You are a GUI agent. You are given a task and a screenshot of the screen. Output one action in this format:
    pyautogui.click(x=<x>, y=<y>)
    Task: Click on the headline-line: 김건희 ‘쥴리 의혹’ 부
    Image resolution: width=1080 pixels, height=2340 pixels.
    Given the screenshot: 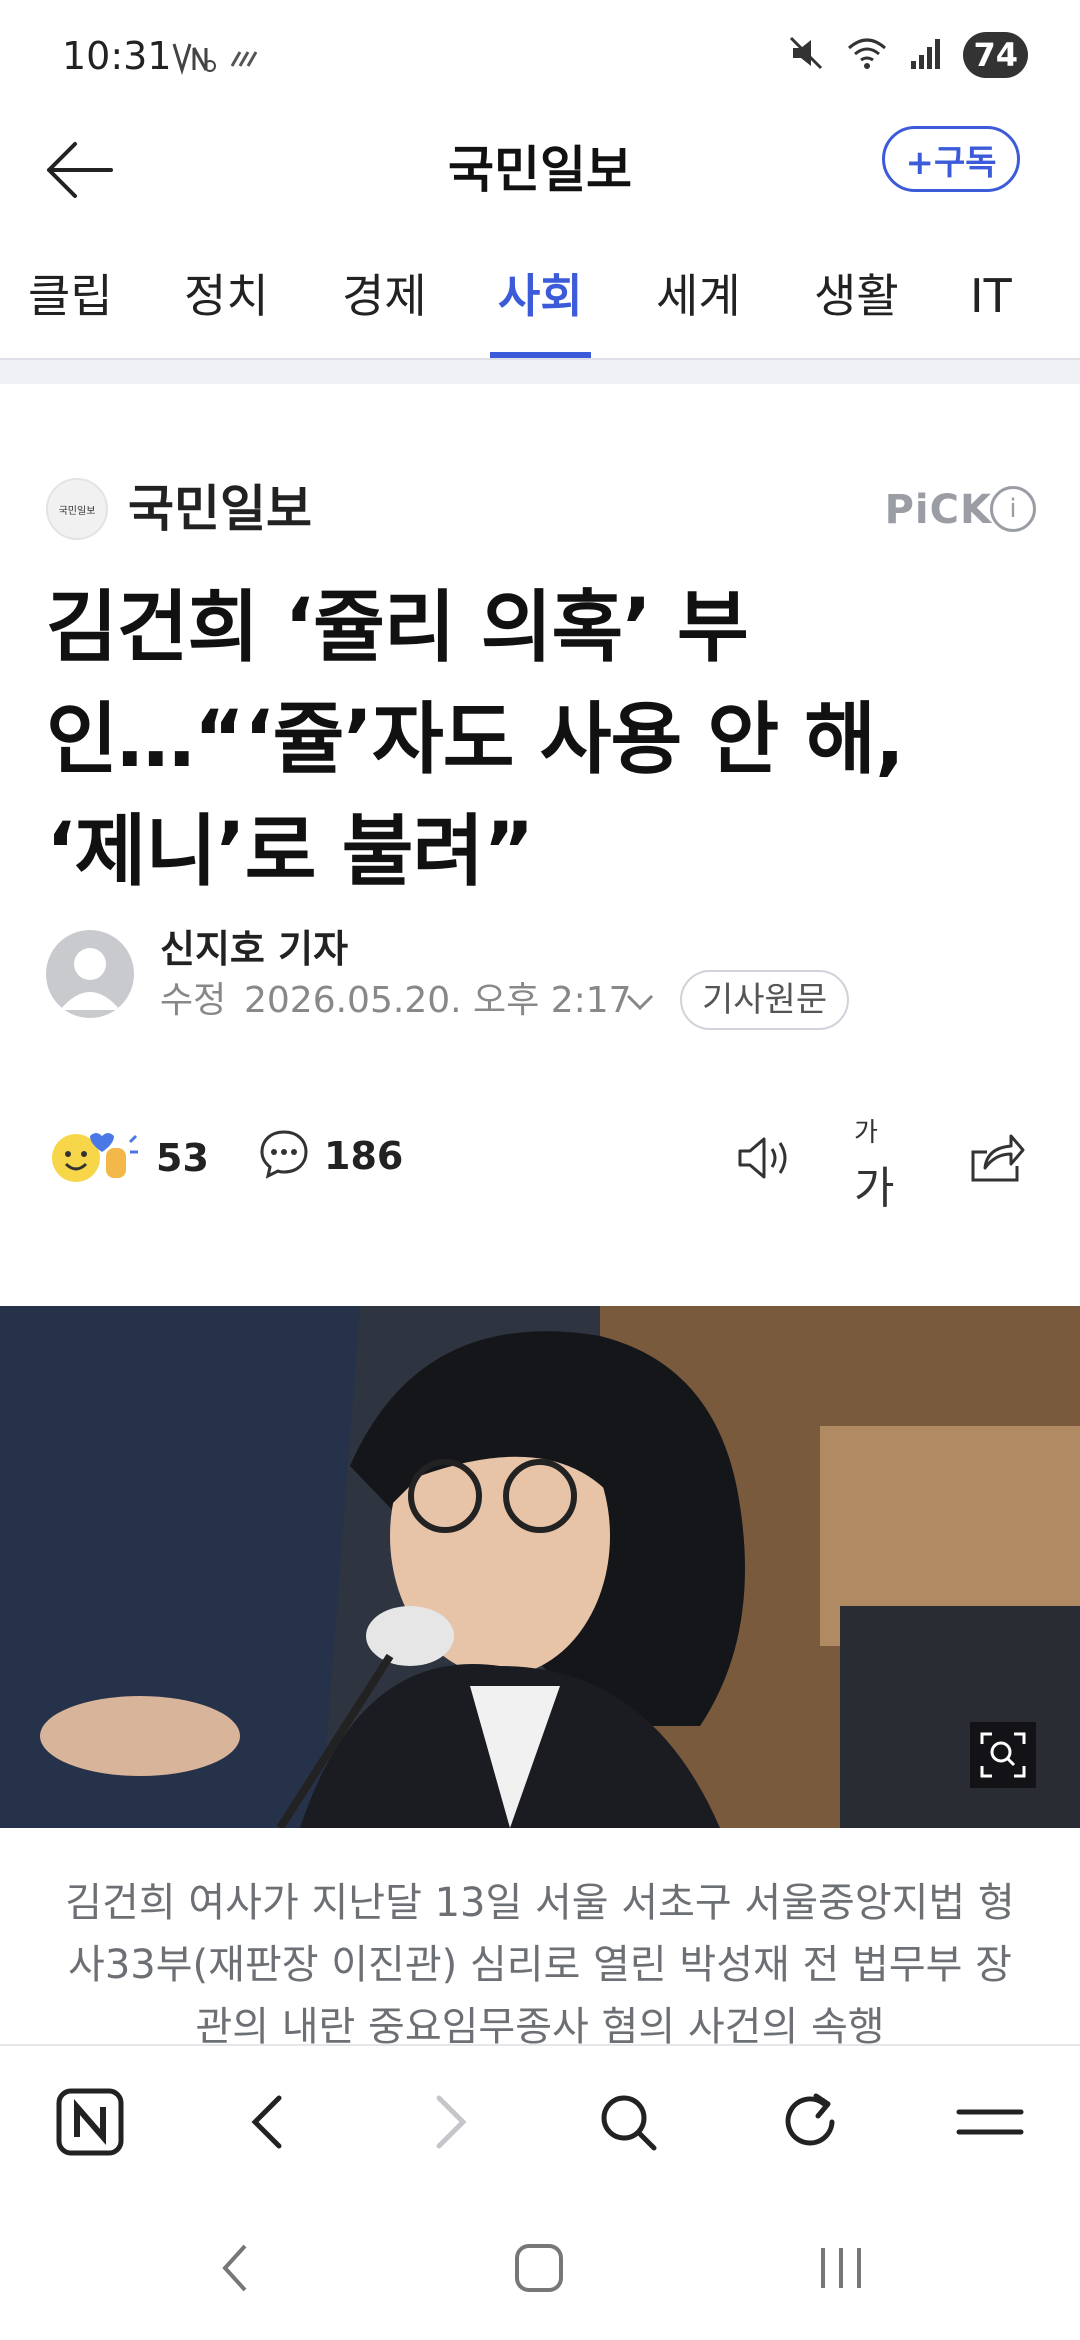 What is the action you would take?
    pyautogui.click(x=397, y=628)
    